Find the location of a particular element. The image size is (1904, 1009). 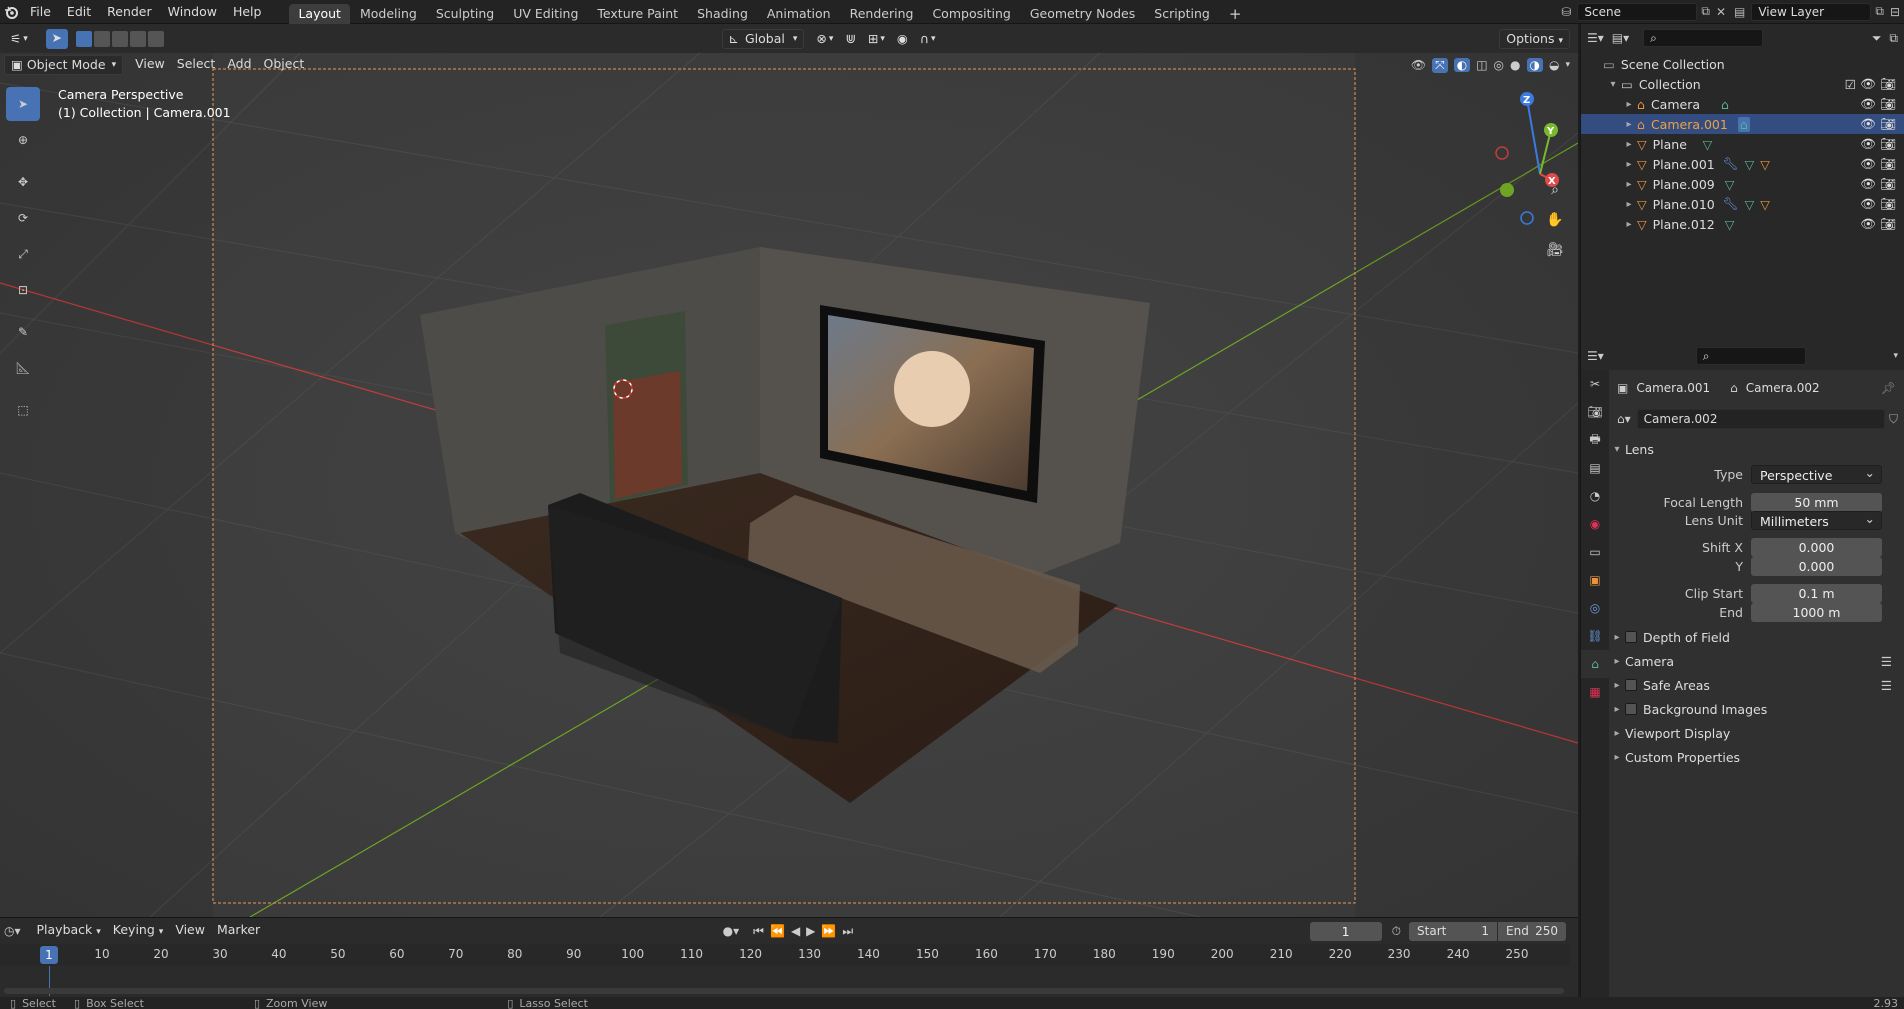

menu-keying: Keying ▾ is located at coordinates (138, 931).